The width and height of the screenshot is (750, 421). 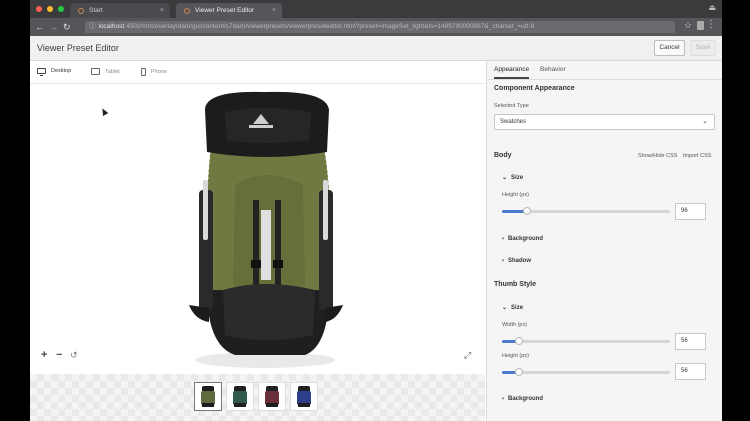 What do you see at coordinates (657, 156) in the screenshot?
I see `show-hide-css-link: Show/Hide CSS` at bounding box center [657, 156].